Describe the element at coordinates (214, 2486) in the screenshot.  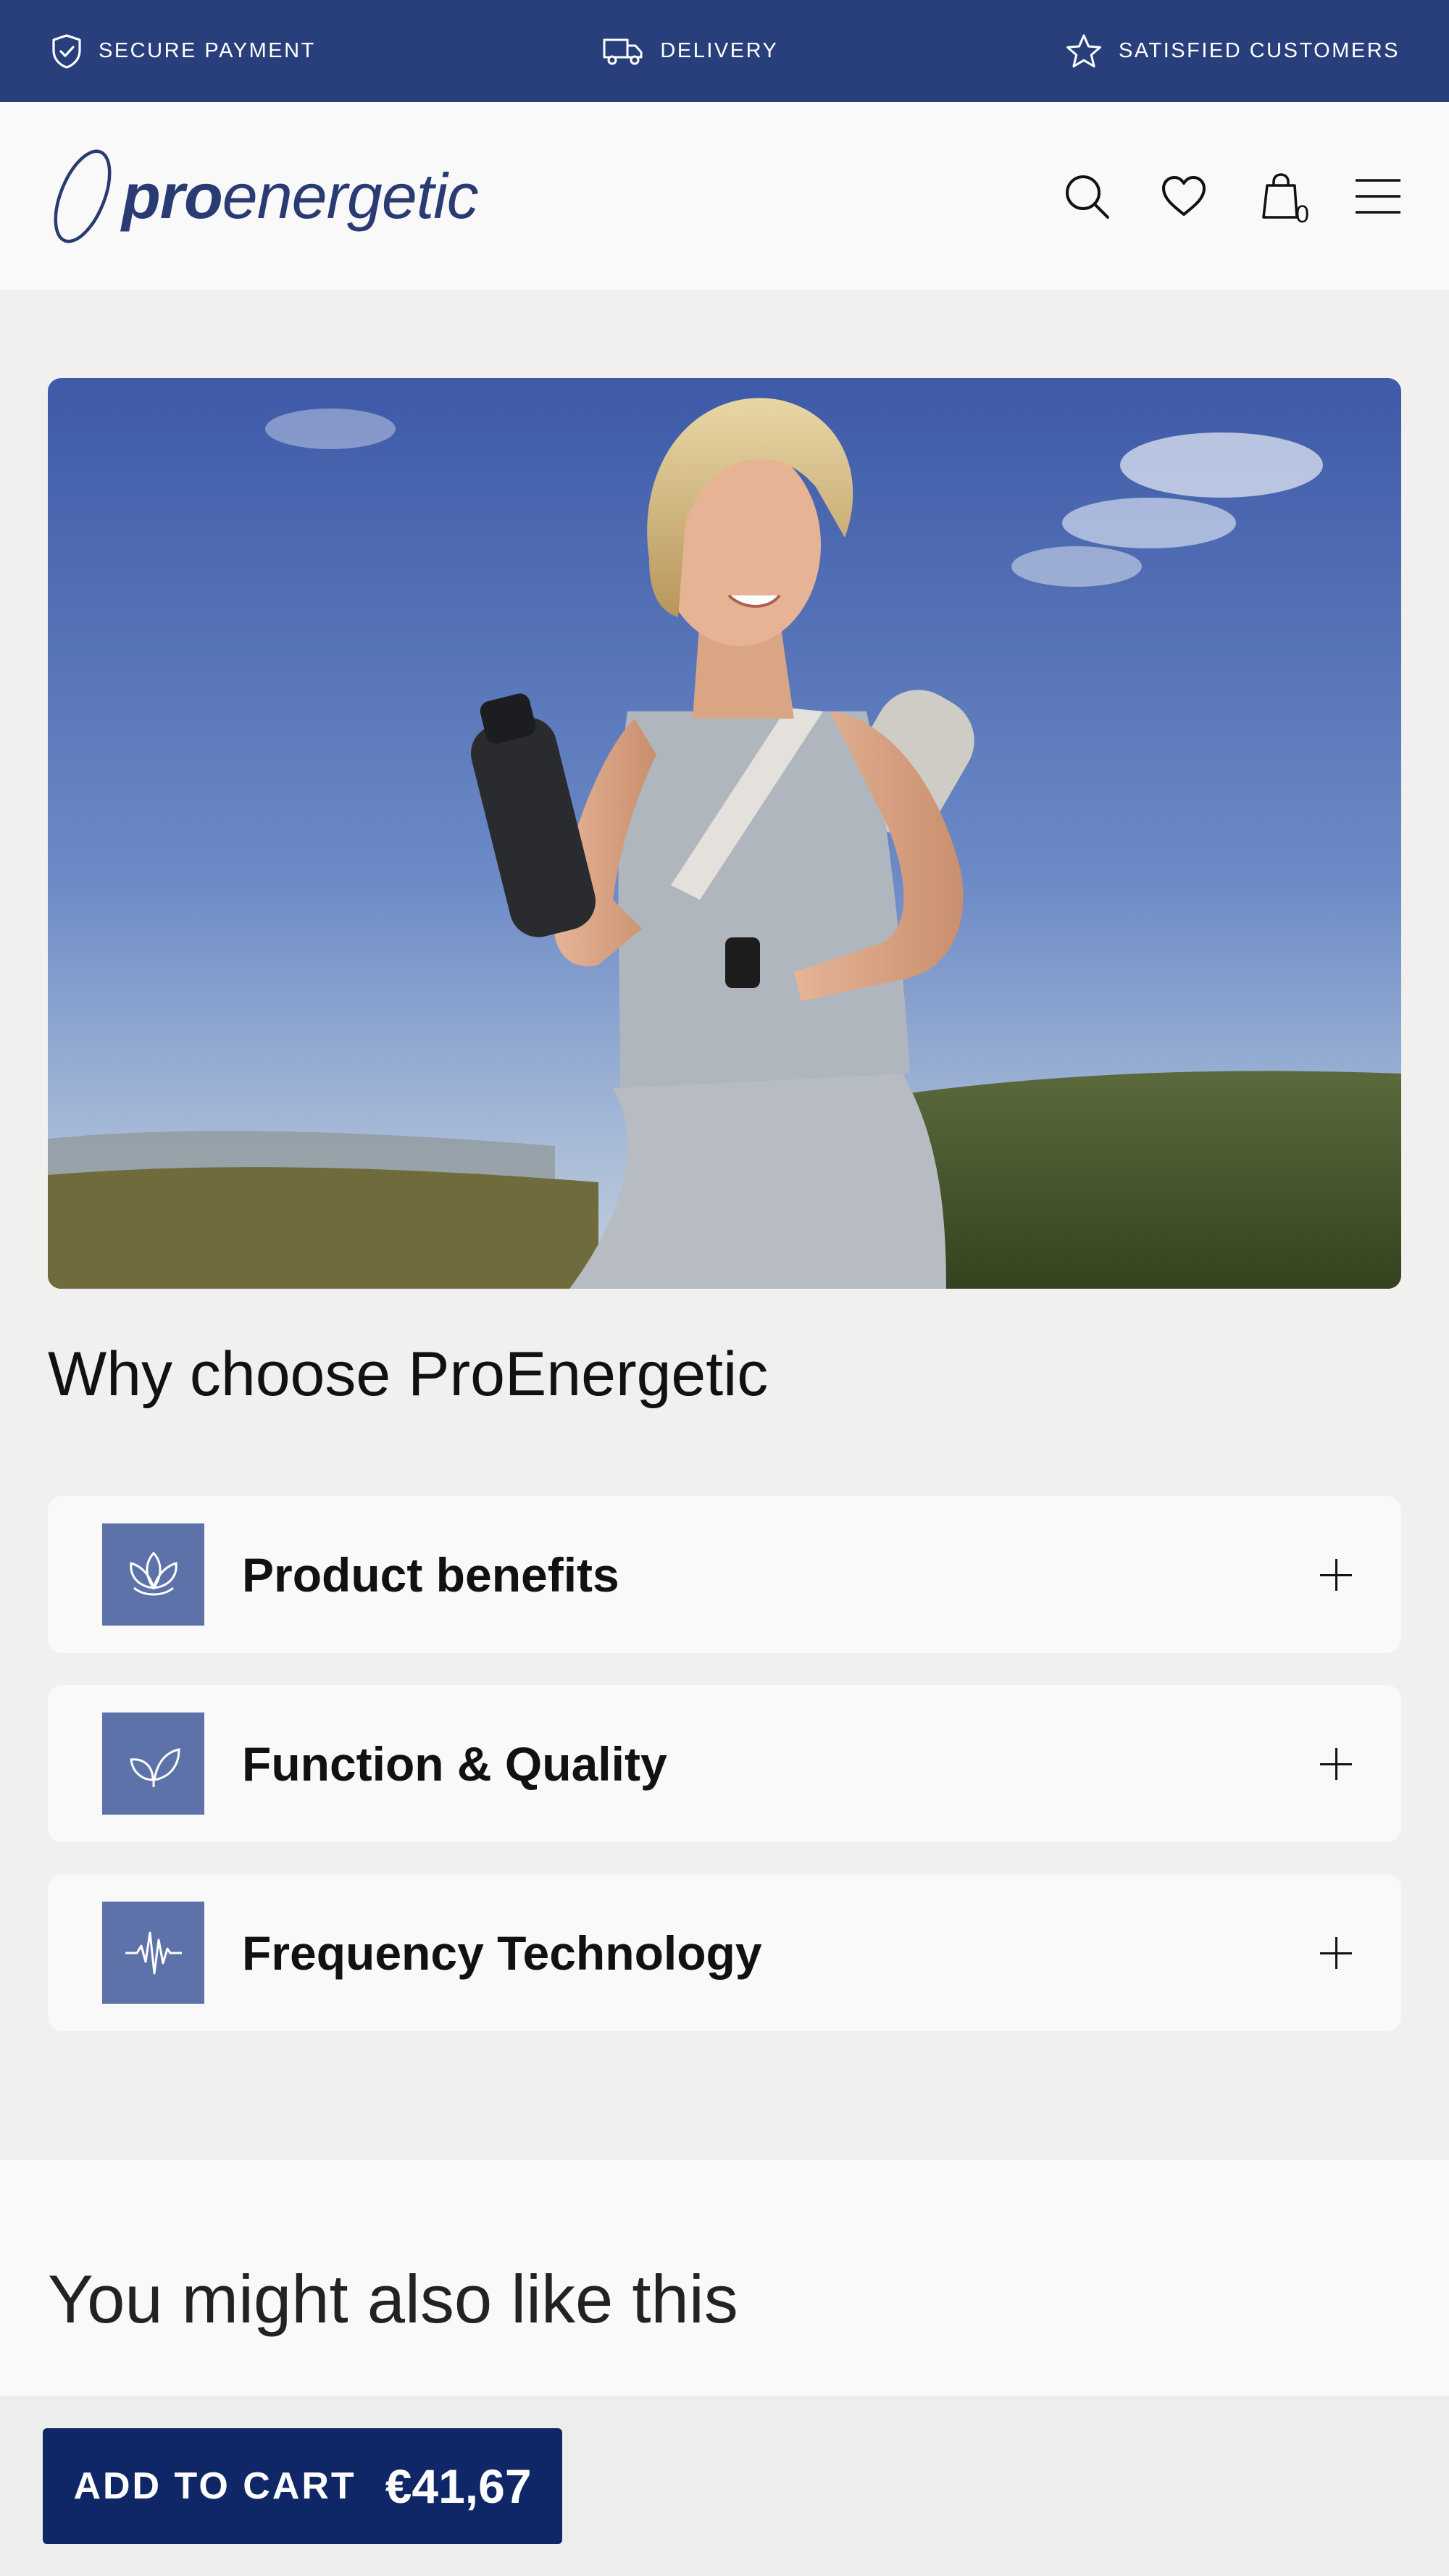
I see `add-to-cart-label: ADD TO CART` at that location.